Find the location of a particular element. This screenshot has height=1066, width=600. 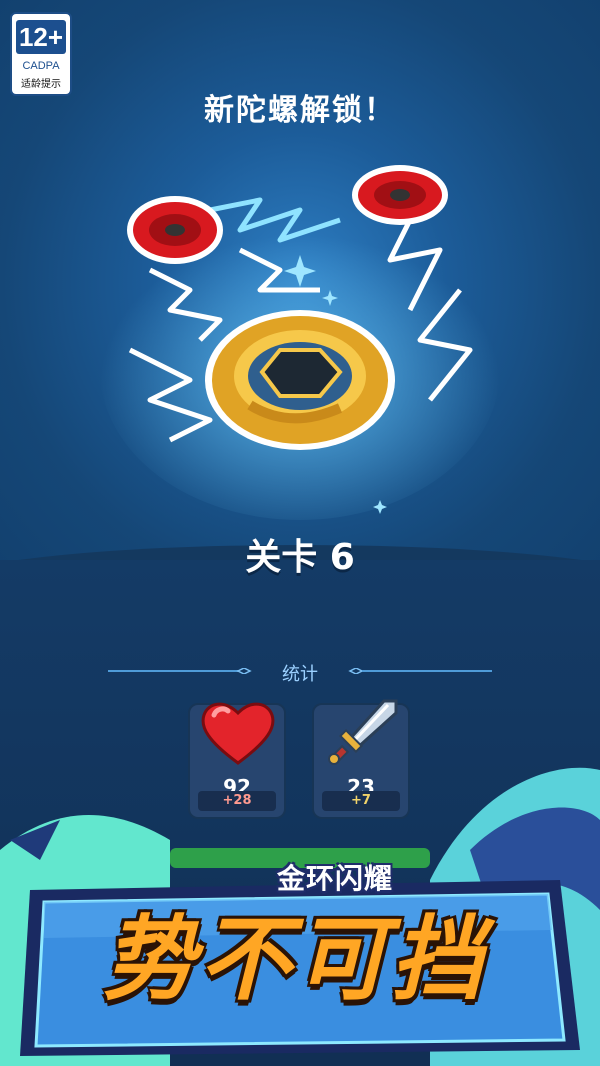

stats-divider-left is located at coordinates (180, 671).